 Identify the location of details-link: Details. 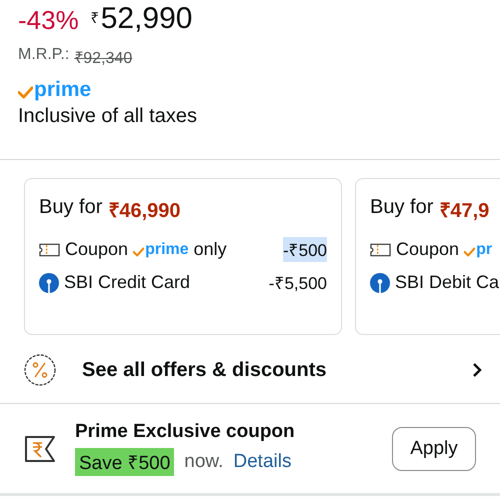
(262, 462).